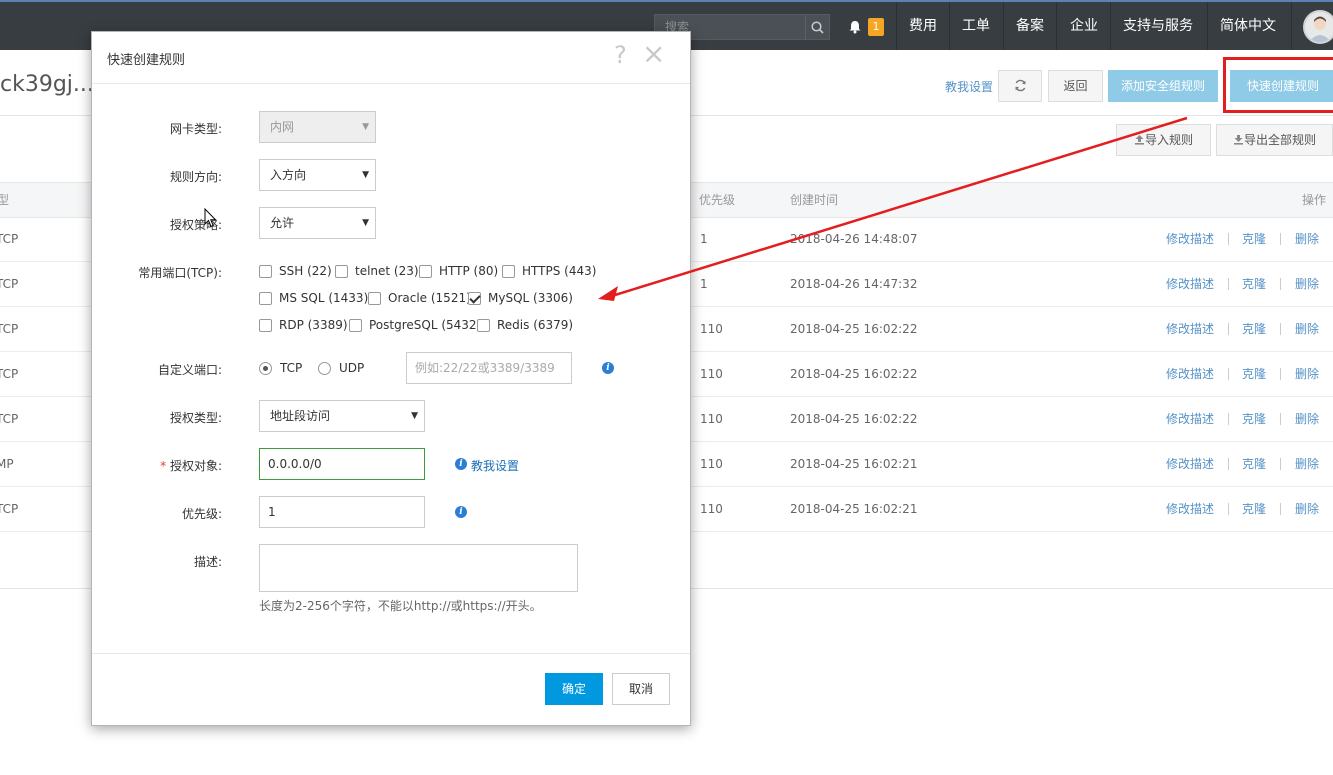 The image size is (1333, 775). I want to click on highlight-annotation-box, so click(1278, 85).